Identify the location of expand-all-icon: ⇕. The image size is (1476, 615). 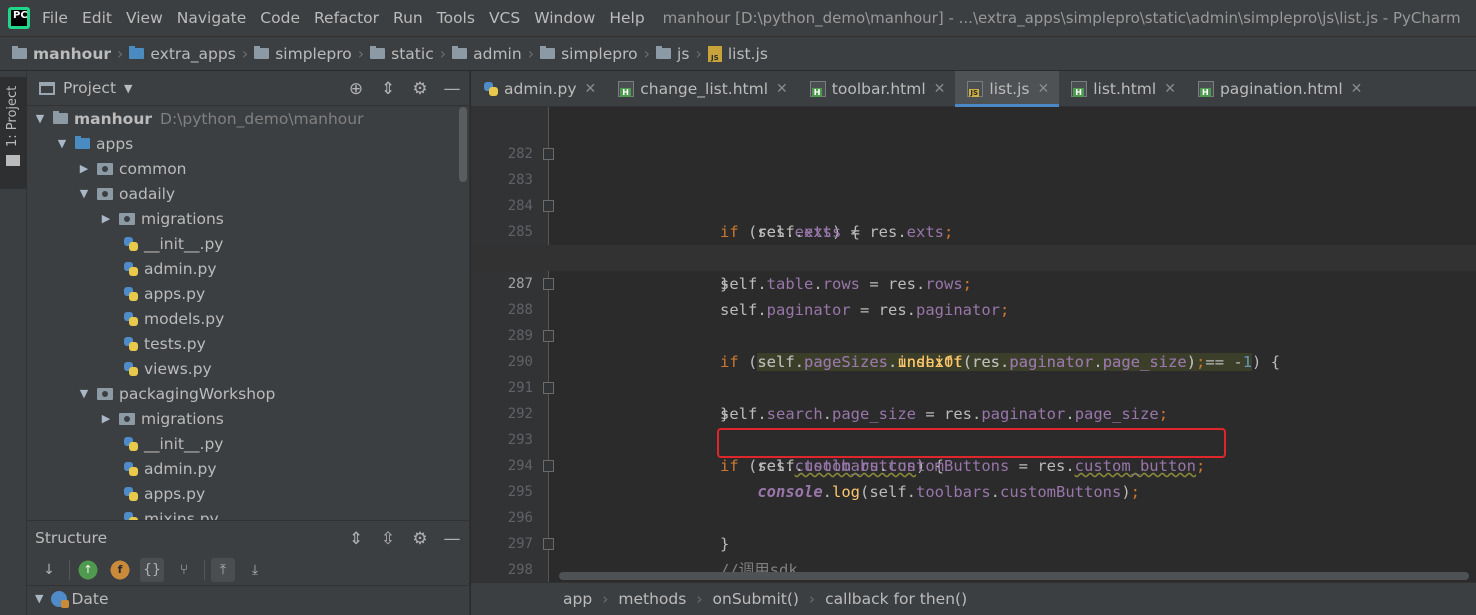
(356, 539).